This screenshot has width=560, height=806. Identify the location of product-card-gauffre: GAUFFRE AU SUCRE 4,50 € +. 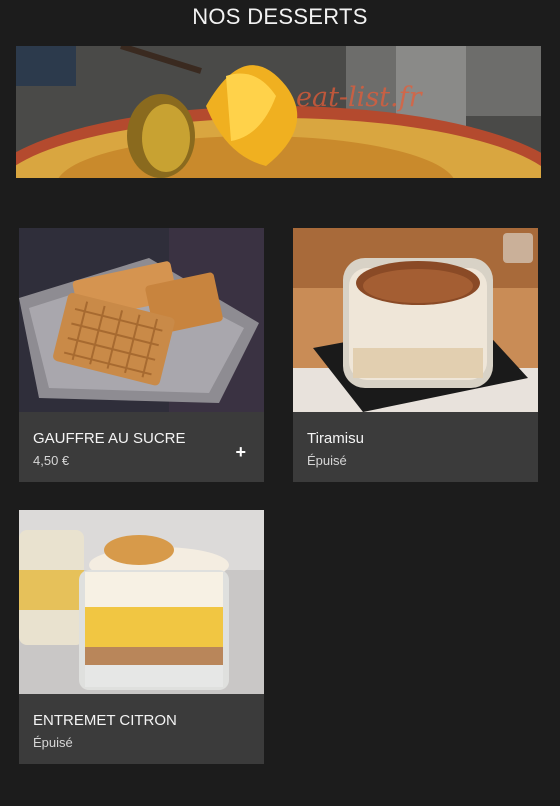
(141, 355).